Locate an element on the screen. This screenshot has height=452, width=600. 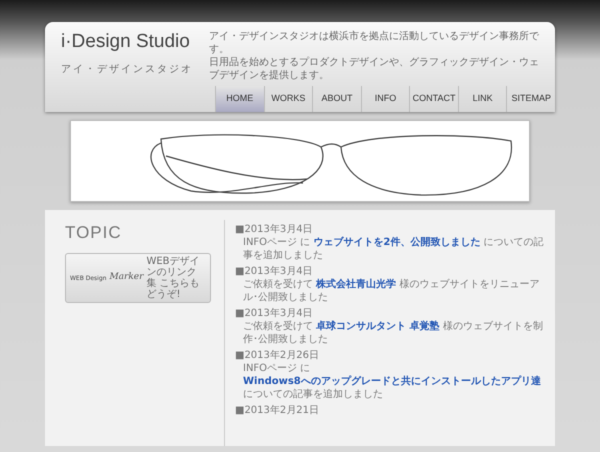
nav-tab: INFO is located at coordinates (385, 99).